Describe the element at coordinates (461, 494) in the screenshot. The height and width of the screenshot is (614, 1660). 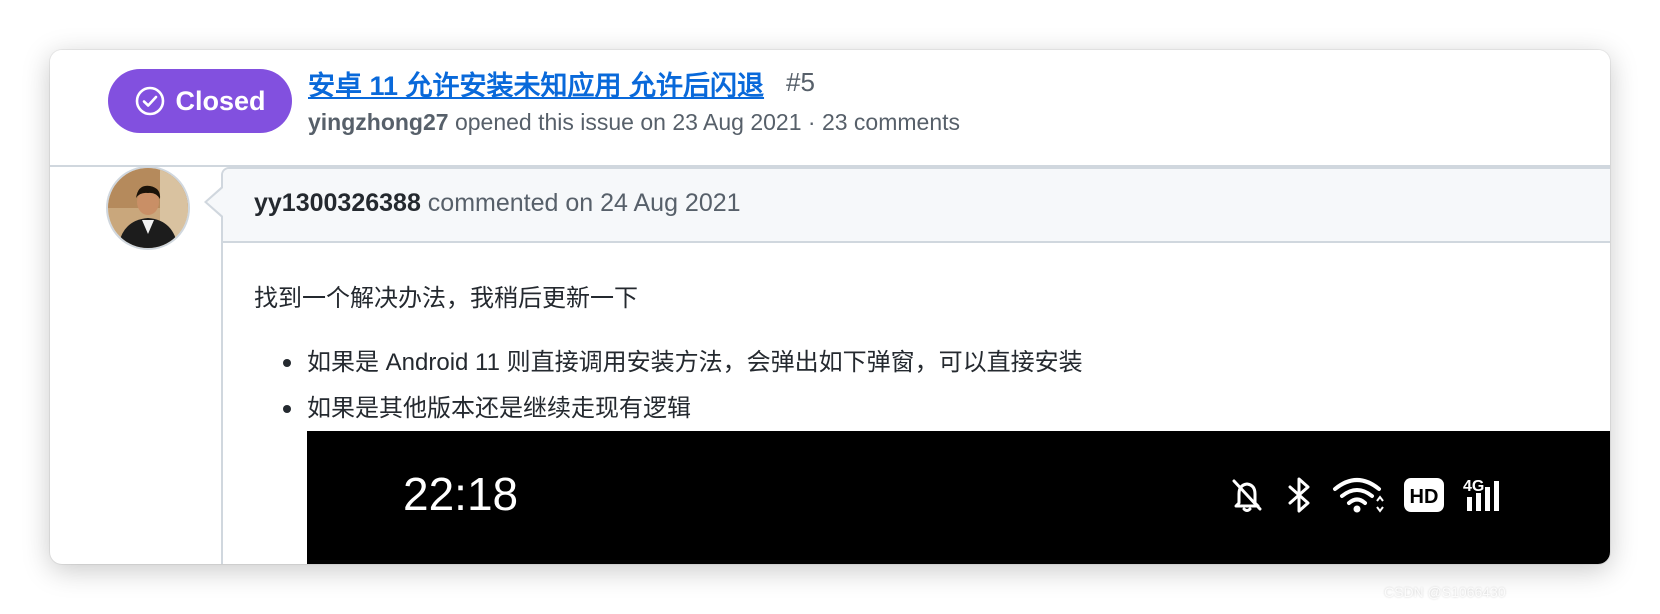
I see `status-bar-time: 22:18` at that location.